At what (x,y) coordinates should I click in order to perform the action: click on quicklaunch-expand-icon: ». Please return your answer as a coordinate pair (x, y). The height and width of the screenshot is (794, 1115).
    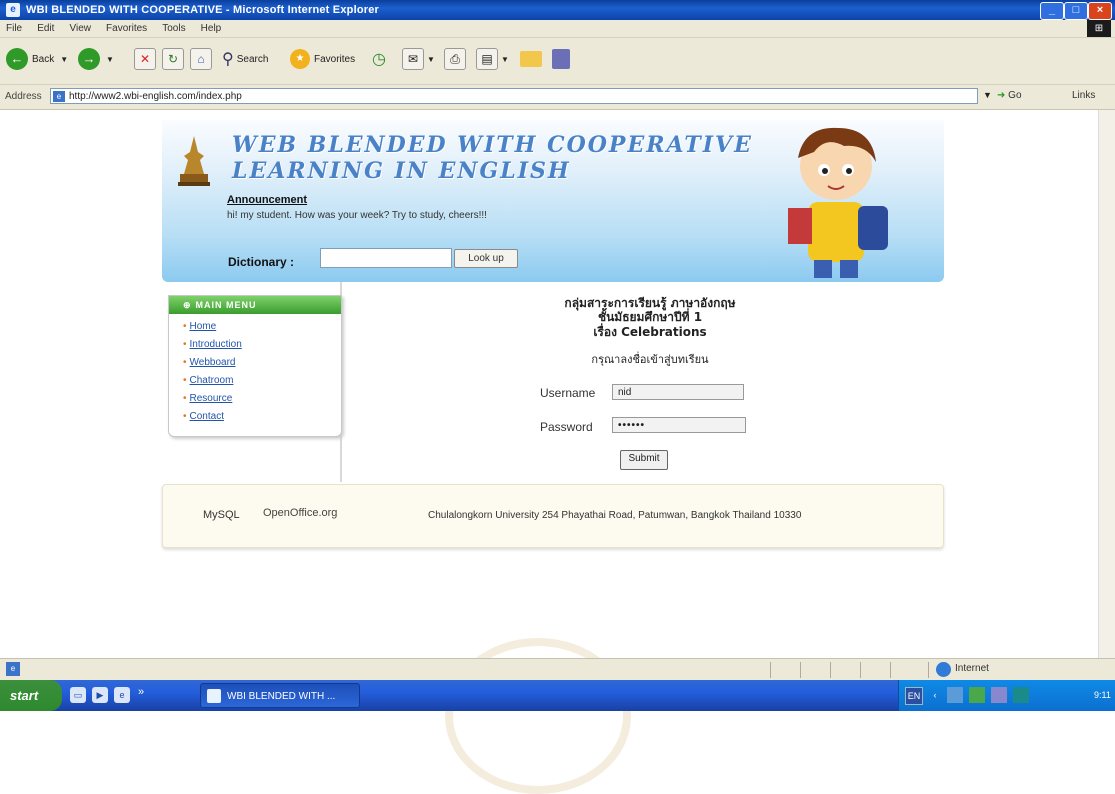
    Looking at the image, I should click on (141, 692).